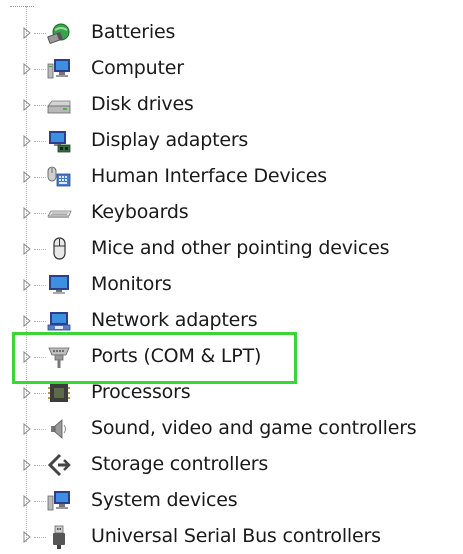  What do you see at coordinates (174, 320) in the screenshot?
I see `tree-item-label: Network adapters` at bounding box center [174, 320].